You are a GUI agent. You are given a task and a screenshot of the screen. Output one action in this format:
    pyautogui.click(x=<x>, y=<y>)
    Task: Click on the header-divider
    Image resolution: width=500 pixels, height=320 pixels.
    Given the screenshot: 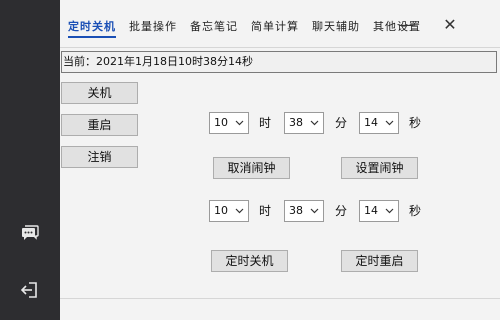 What is the action you would take?
    pyautogui.click(x=280, y=47)
    